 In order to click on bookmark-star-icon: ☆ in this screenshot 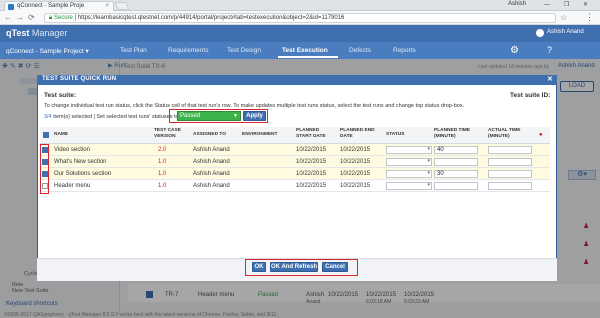, I will do `click(563, 17)`.